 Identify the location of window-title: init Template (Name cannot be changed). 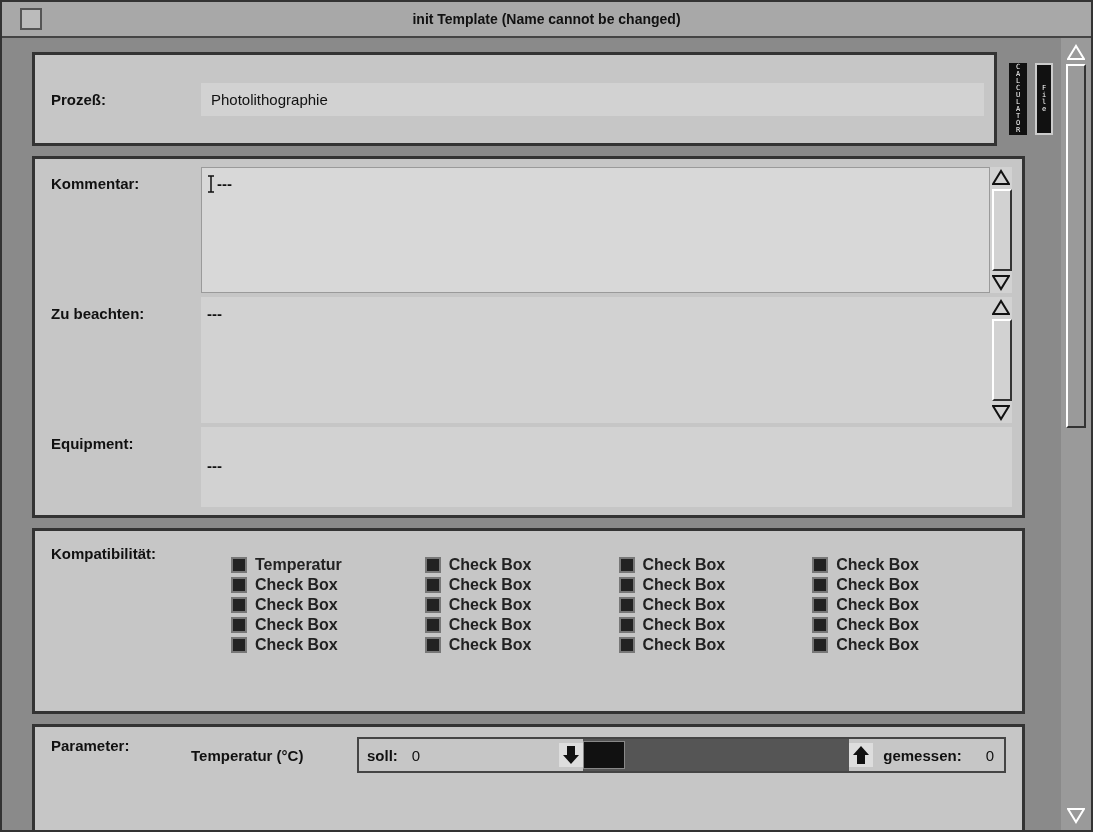
(546, 19).